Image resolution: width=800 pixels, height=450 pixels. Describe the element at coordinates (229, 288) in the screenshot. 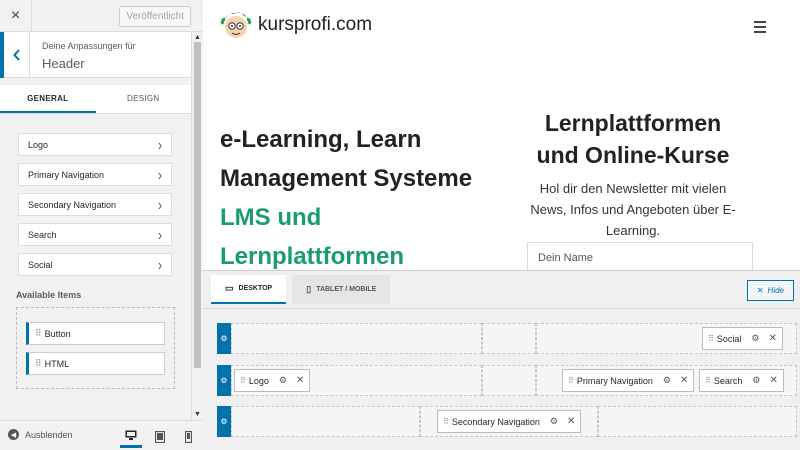

I see `desktop-icon: ▭` at that location.